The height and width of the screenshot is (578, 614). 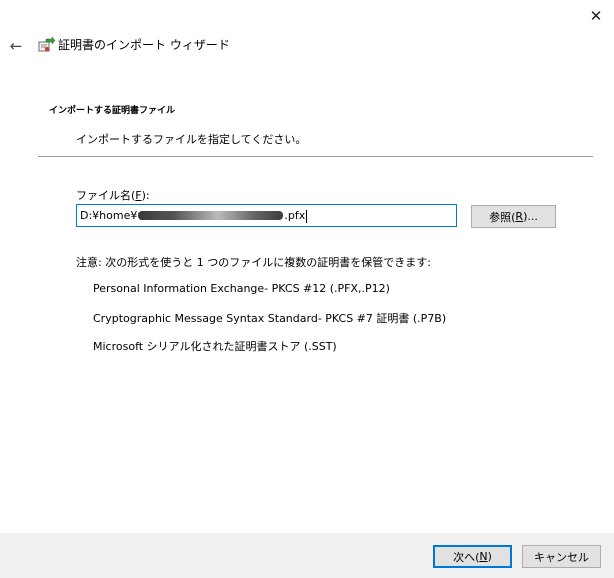 I want to click on text-caret, so click(x=307, y=216).